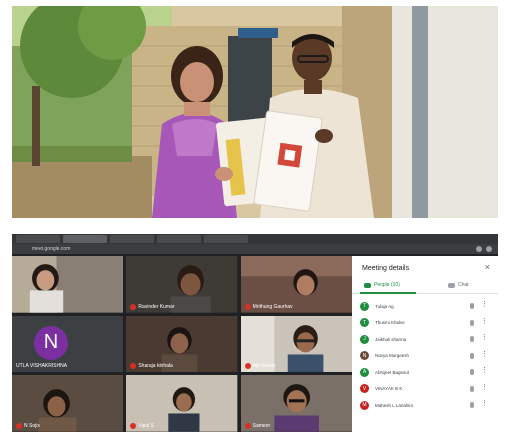 The width and height of the screenshot is (505, 434). What do you see at coordinates (261, 426) in the screenshot?
I see `participant-name-text: Sameer` at bounding box center [261, 426].